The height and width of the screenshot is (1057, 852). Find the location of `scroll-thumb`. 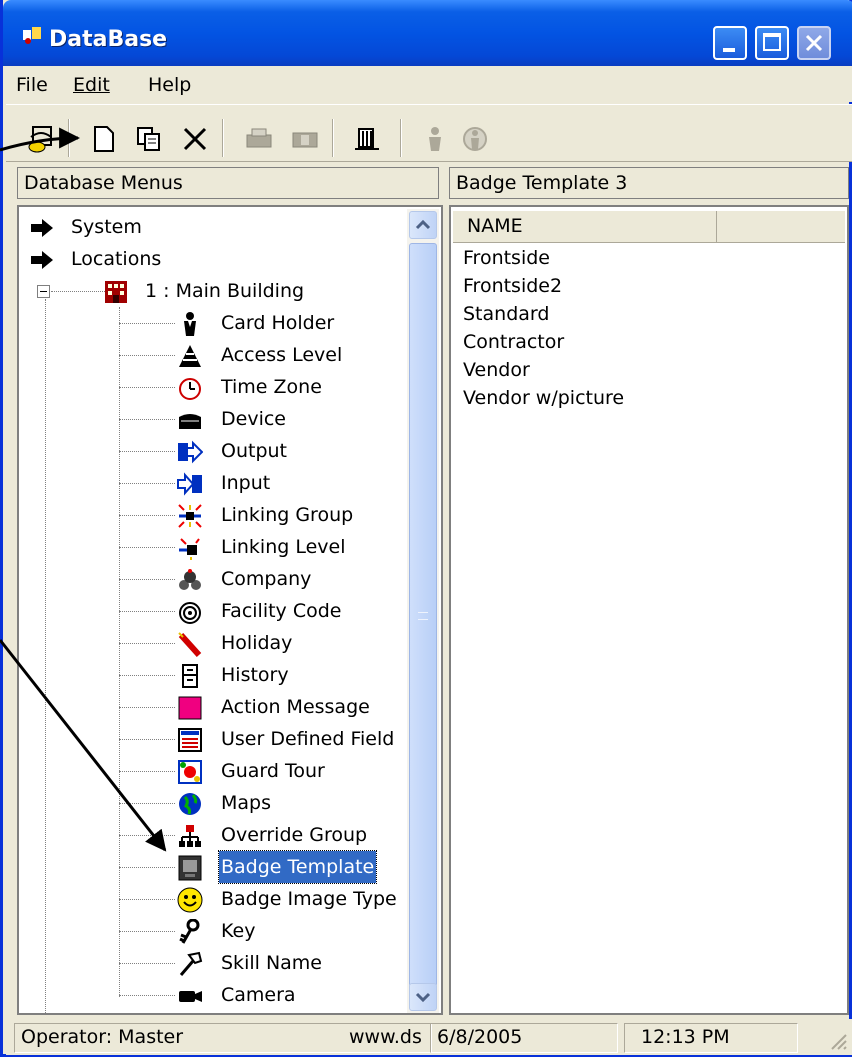

scroll-thumb is located at coordinates (423, 615).